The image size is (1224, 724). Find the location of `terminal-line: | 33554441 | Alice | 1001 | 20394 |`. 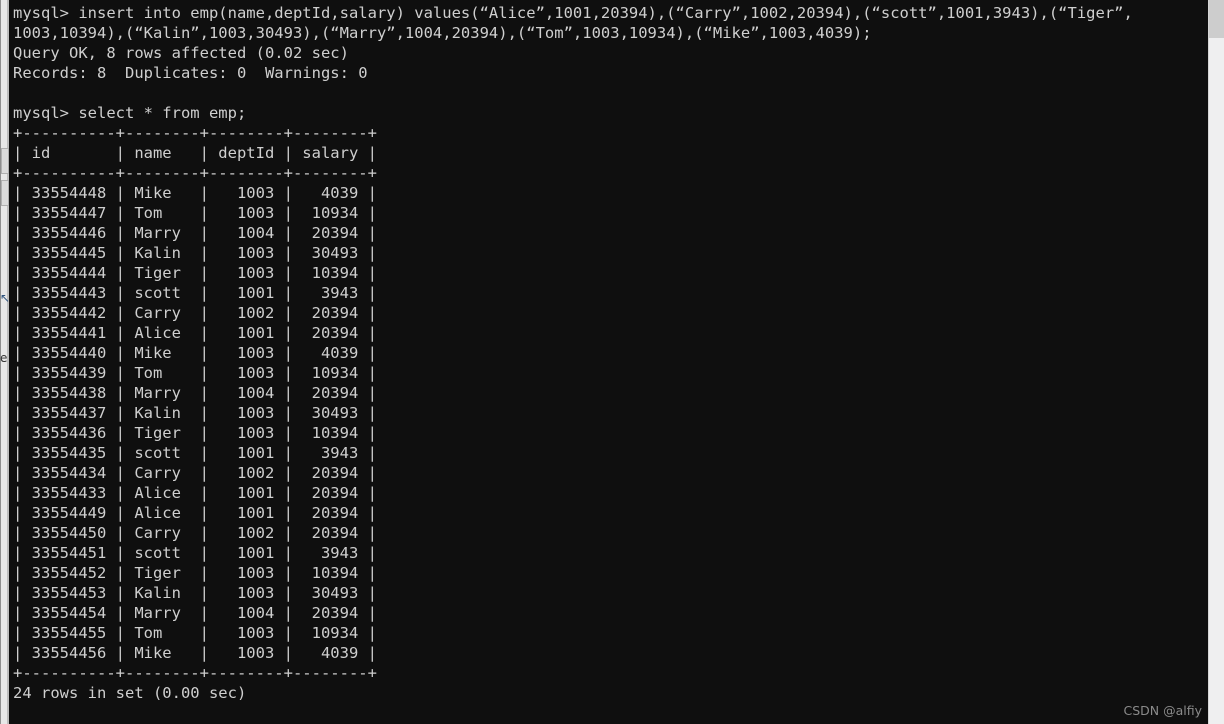

terminal-line: | 33554441 | Alice | 1001 | 20394 | is located at coordinates (195, 333).